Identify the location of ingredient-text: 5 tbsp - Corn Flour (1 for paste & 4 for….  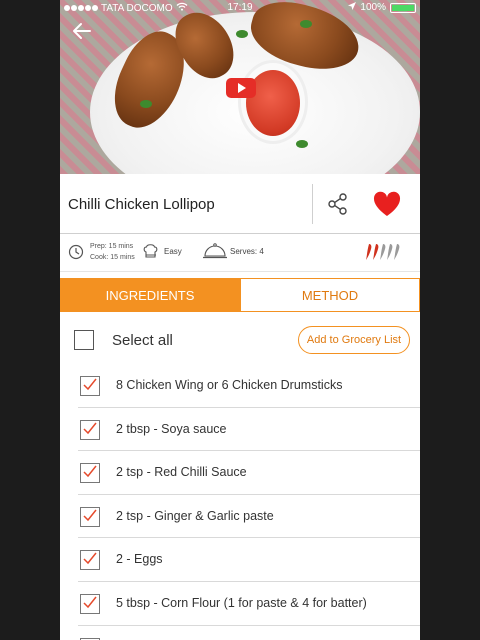
(241, 602).